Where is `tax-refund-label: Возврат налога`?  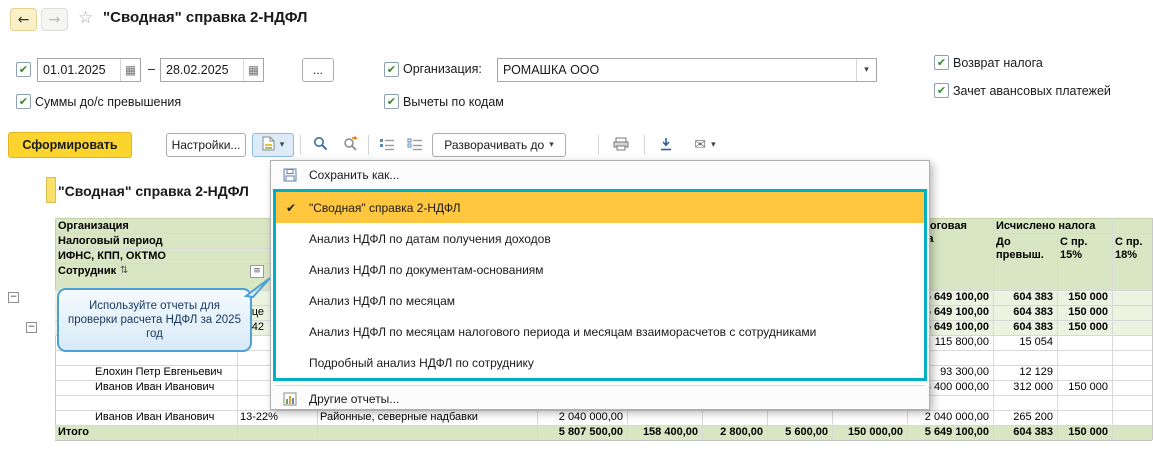
tax-refund-label: Возврат налога is located at coordinates (998, 63).